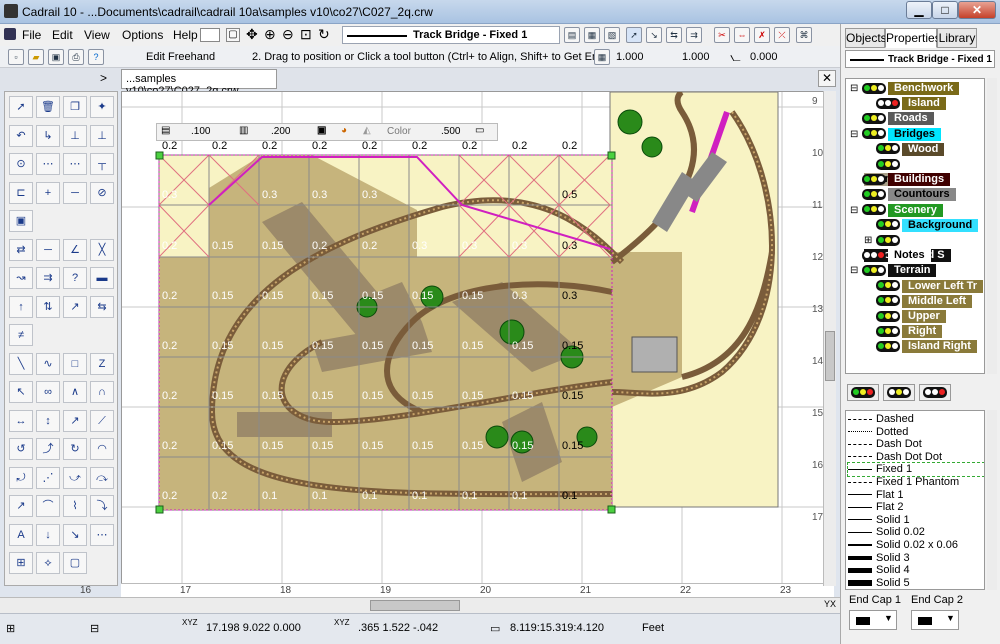 This screenshot has height=644, width=1000. I want to click on layer-item: Buildings, so click(900, 179).